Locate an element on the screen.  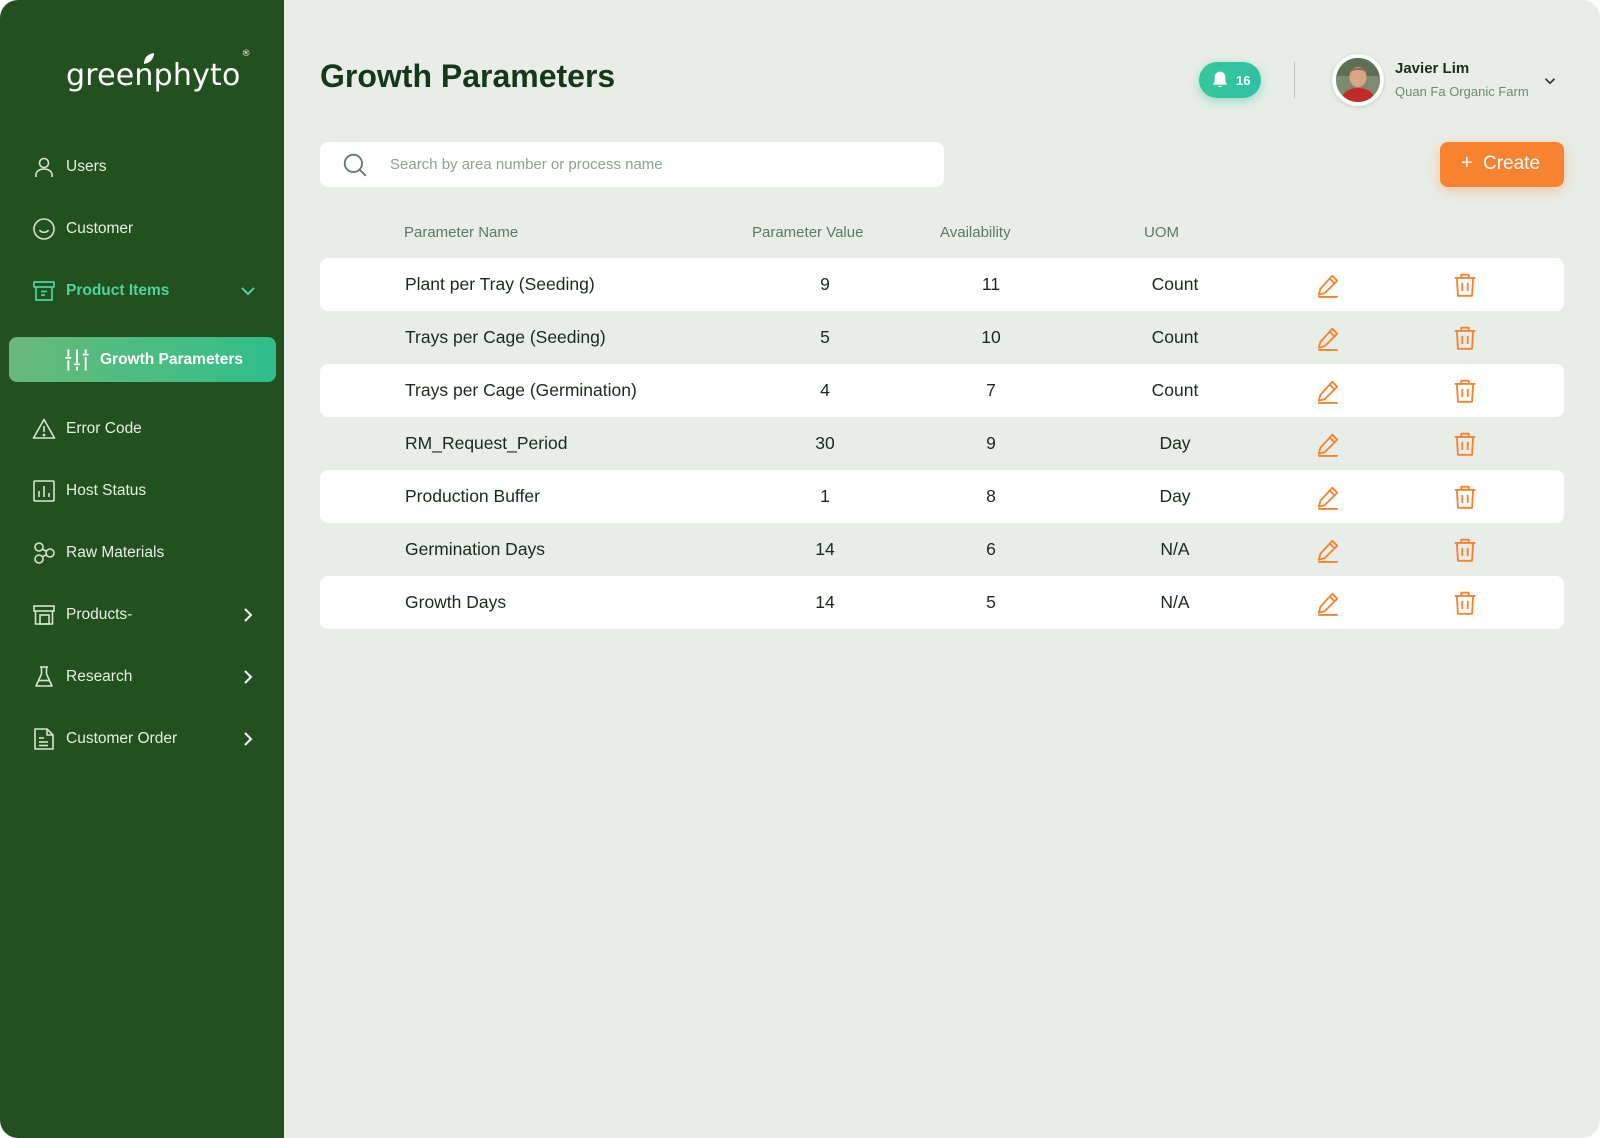
sidebar-item-research: Research is located at coordinates (142, 677).